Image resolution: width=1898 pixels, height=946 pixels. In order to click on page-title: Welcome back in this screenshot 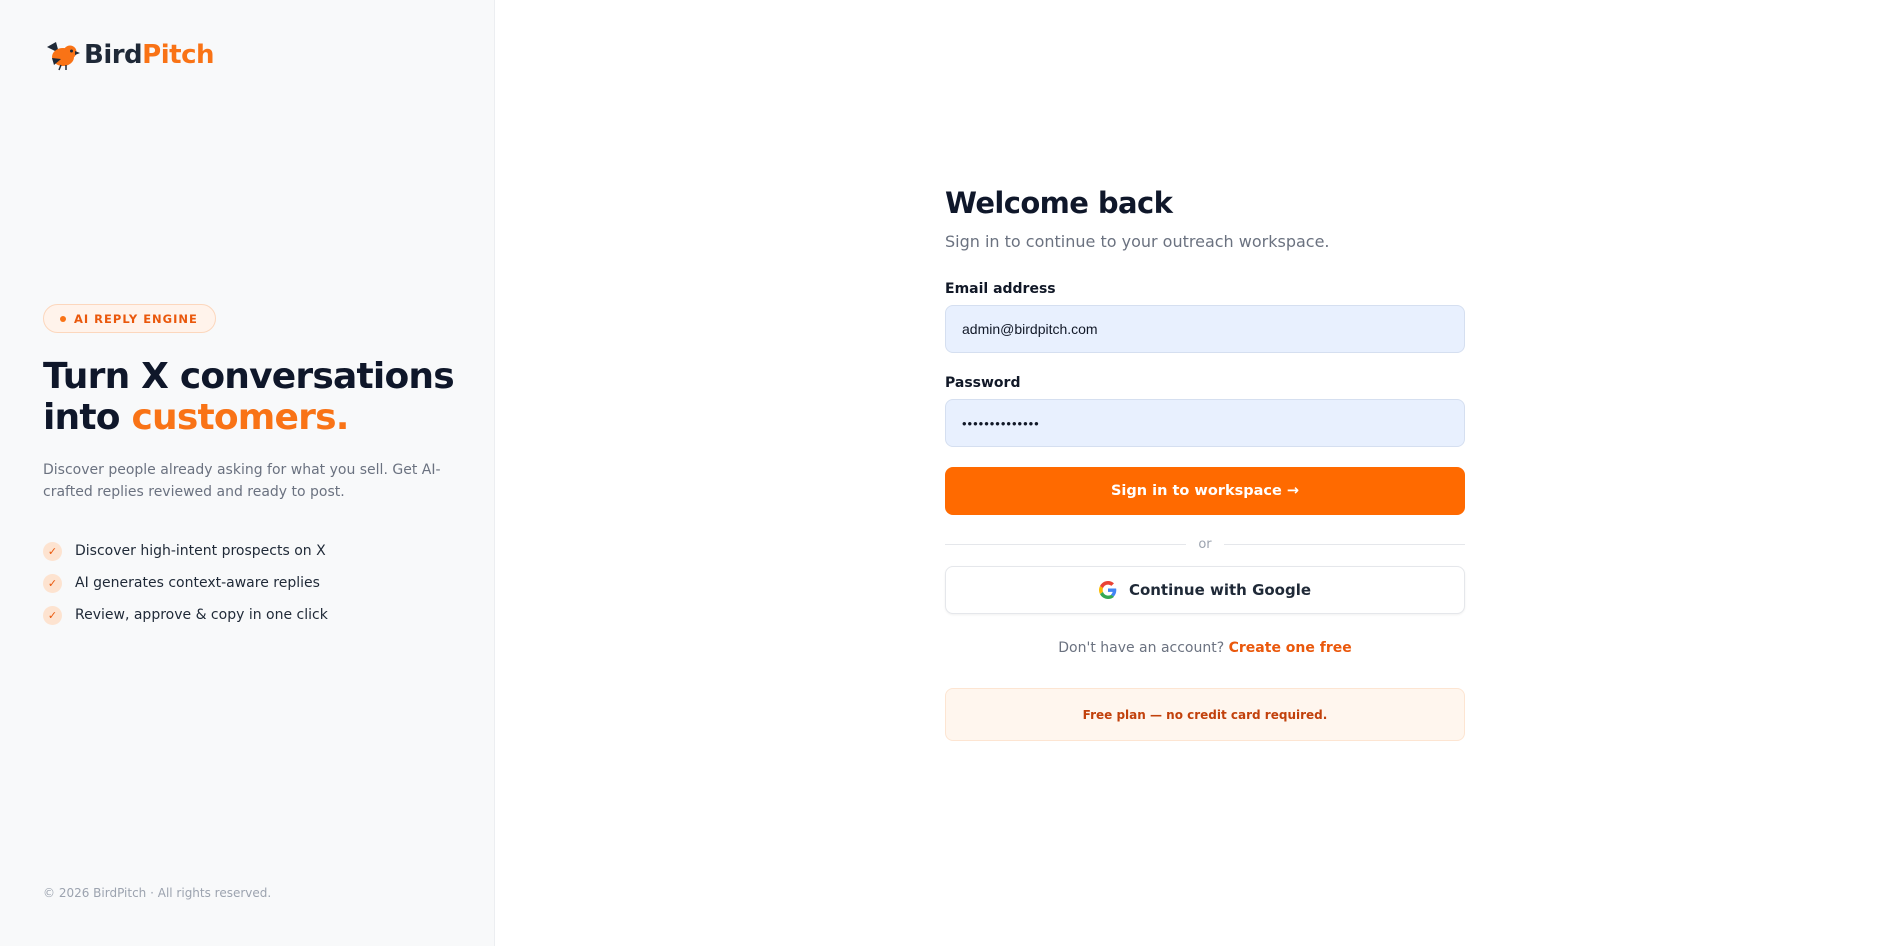, I will do `click(1059, 203)`.